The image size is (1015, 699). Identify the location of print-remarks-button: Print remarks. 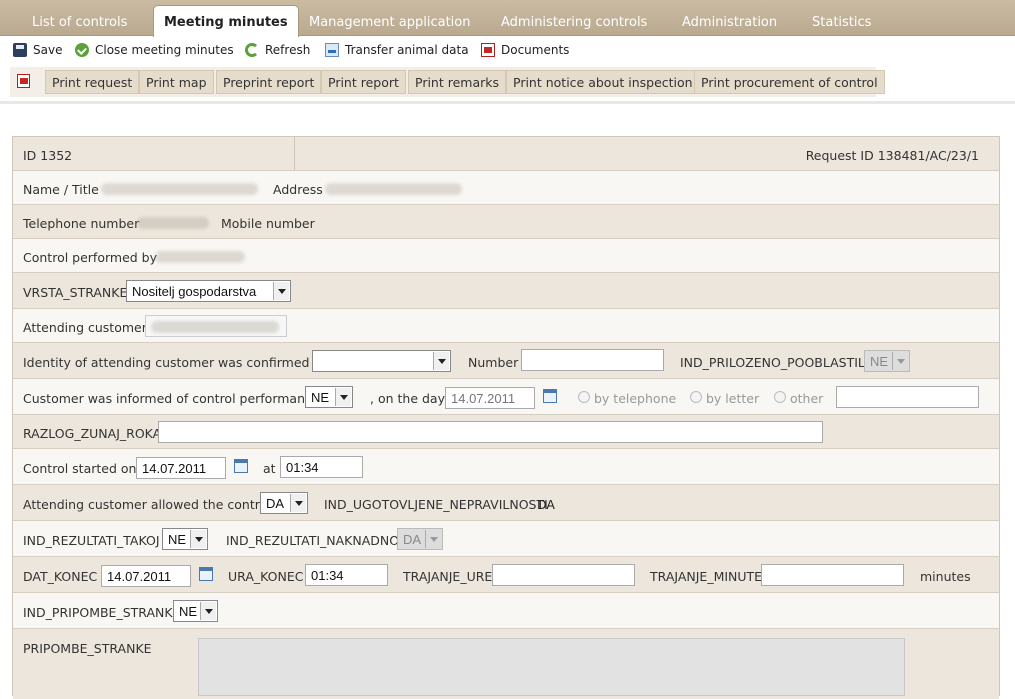
(457, 82).